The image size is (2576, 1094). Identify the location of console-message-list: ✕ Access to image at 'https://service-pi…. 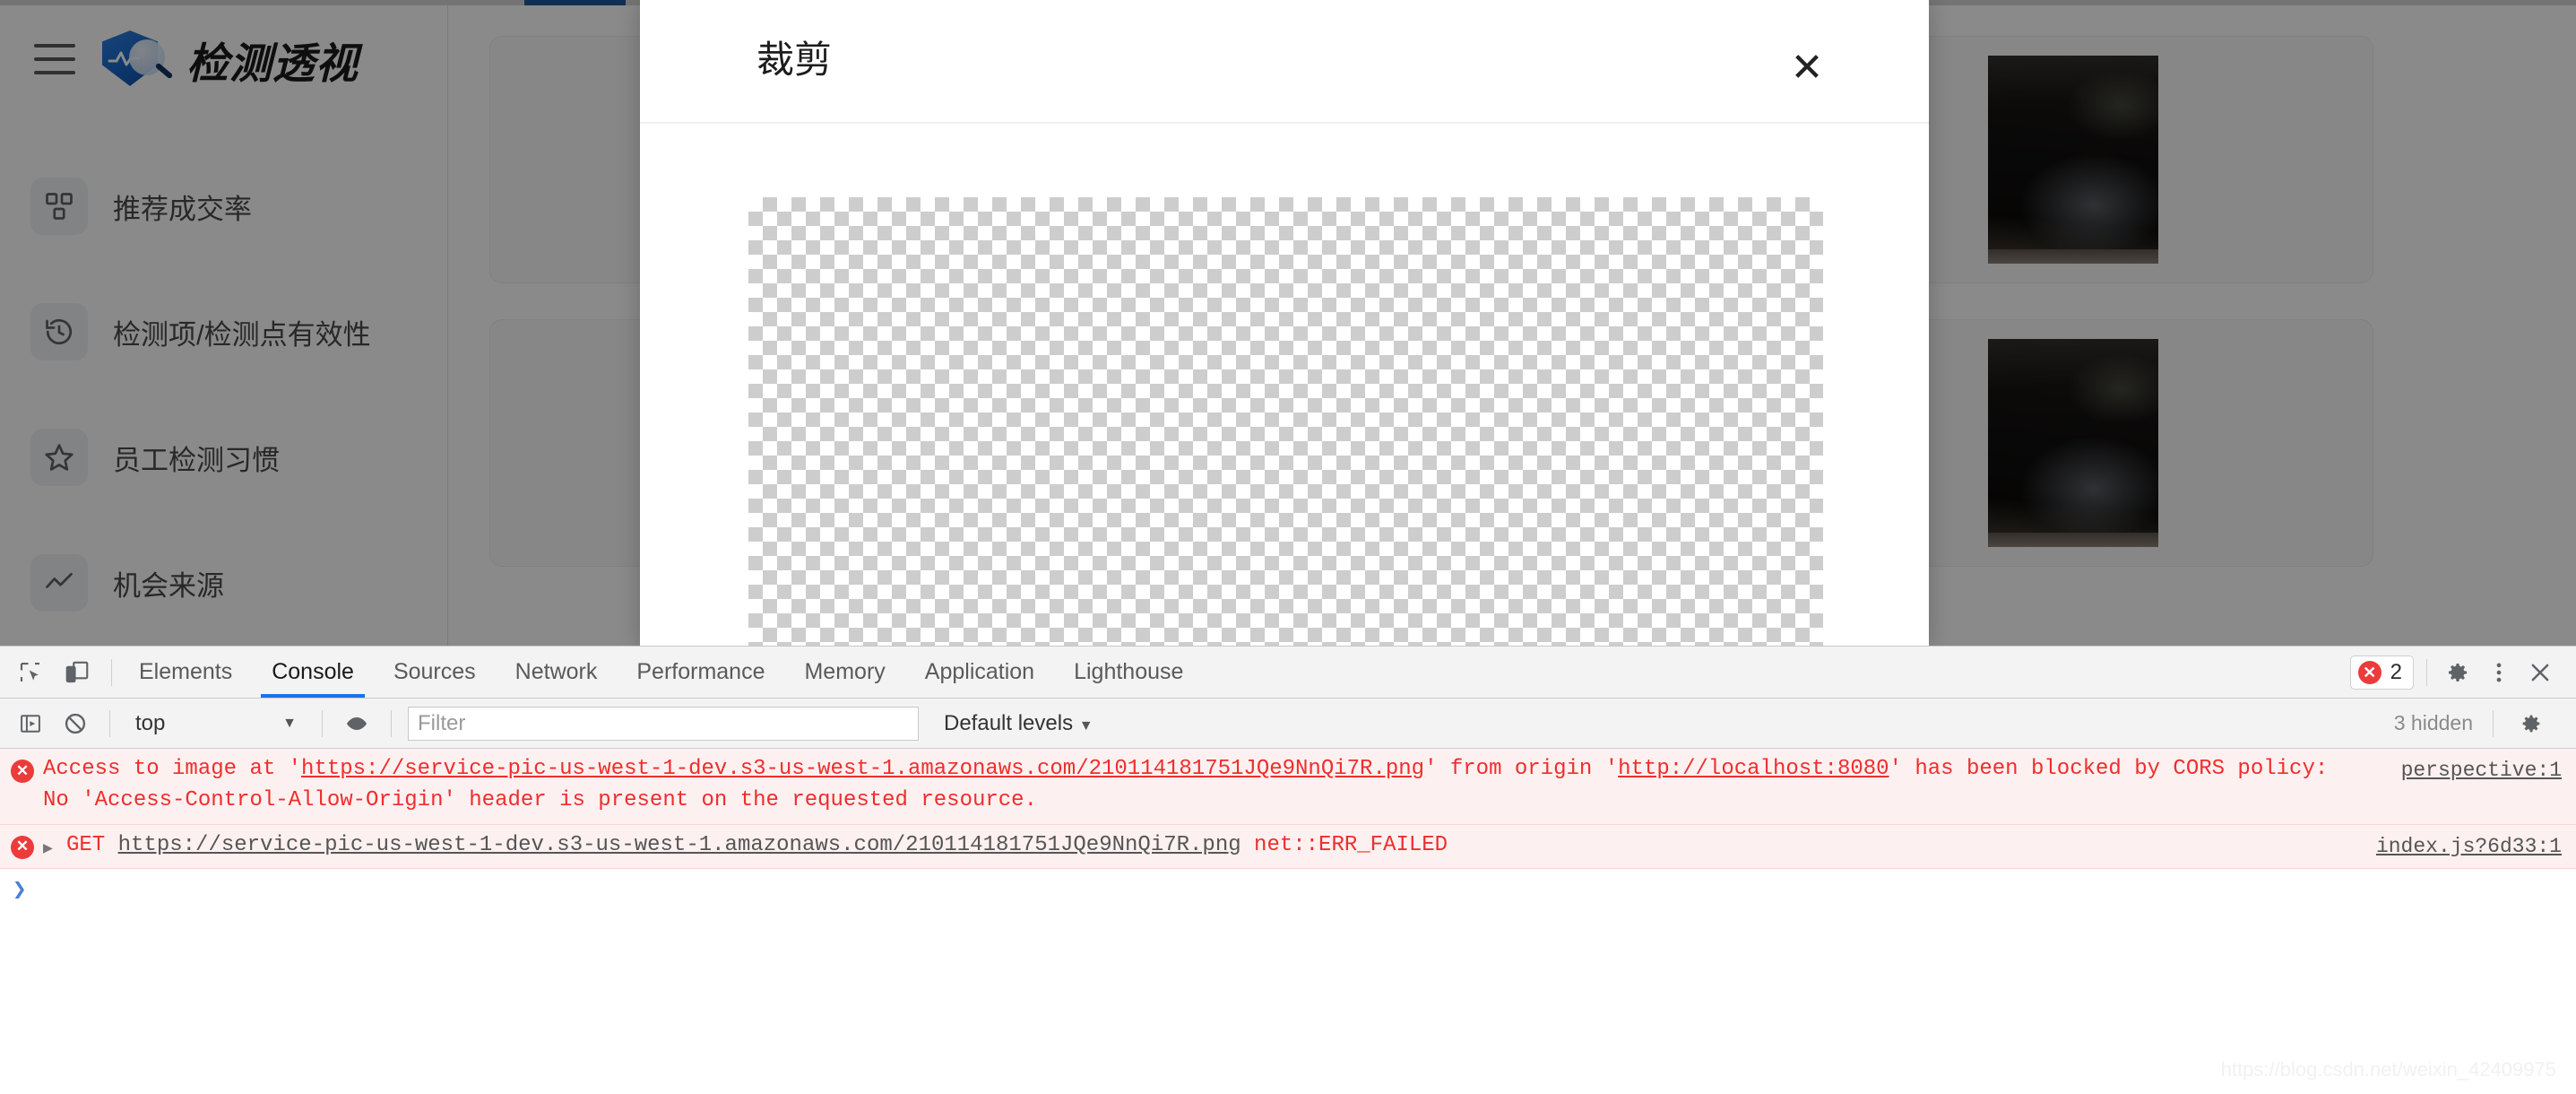
(1288, 830).